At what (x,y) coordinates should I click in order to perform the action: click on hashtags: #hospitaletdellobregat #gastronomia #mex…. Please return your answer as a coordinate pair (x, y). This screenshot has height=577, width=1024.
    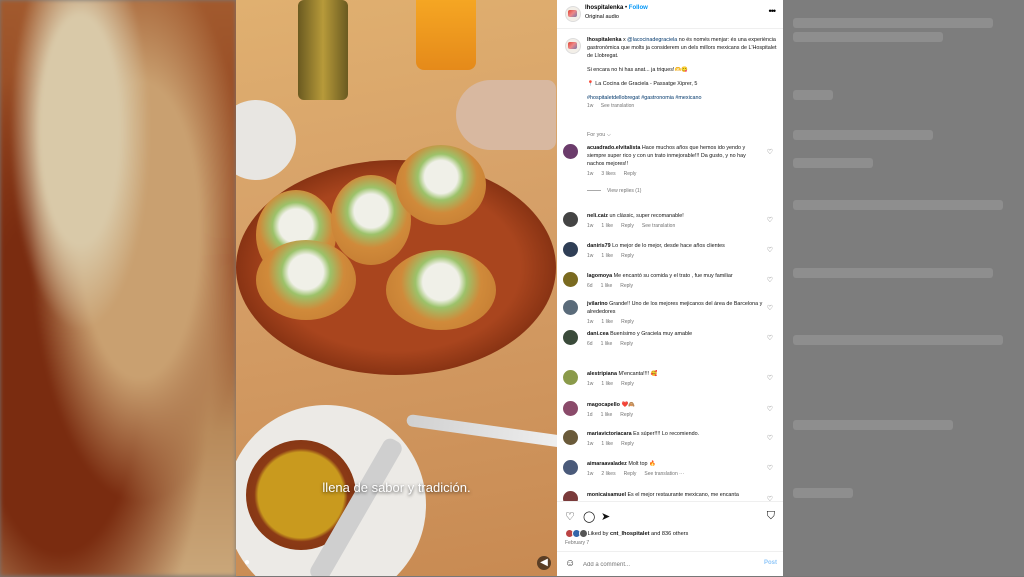
    Looking at the image, I should click on (682, 98).